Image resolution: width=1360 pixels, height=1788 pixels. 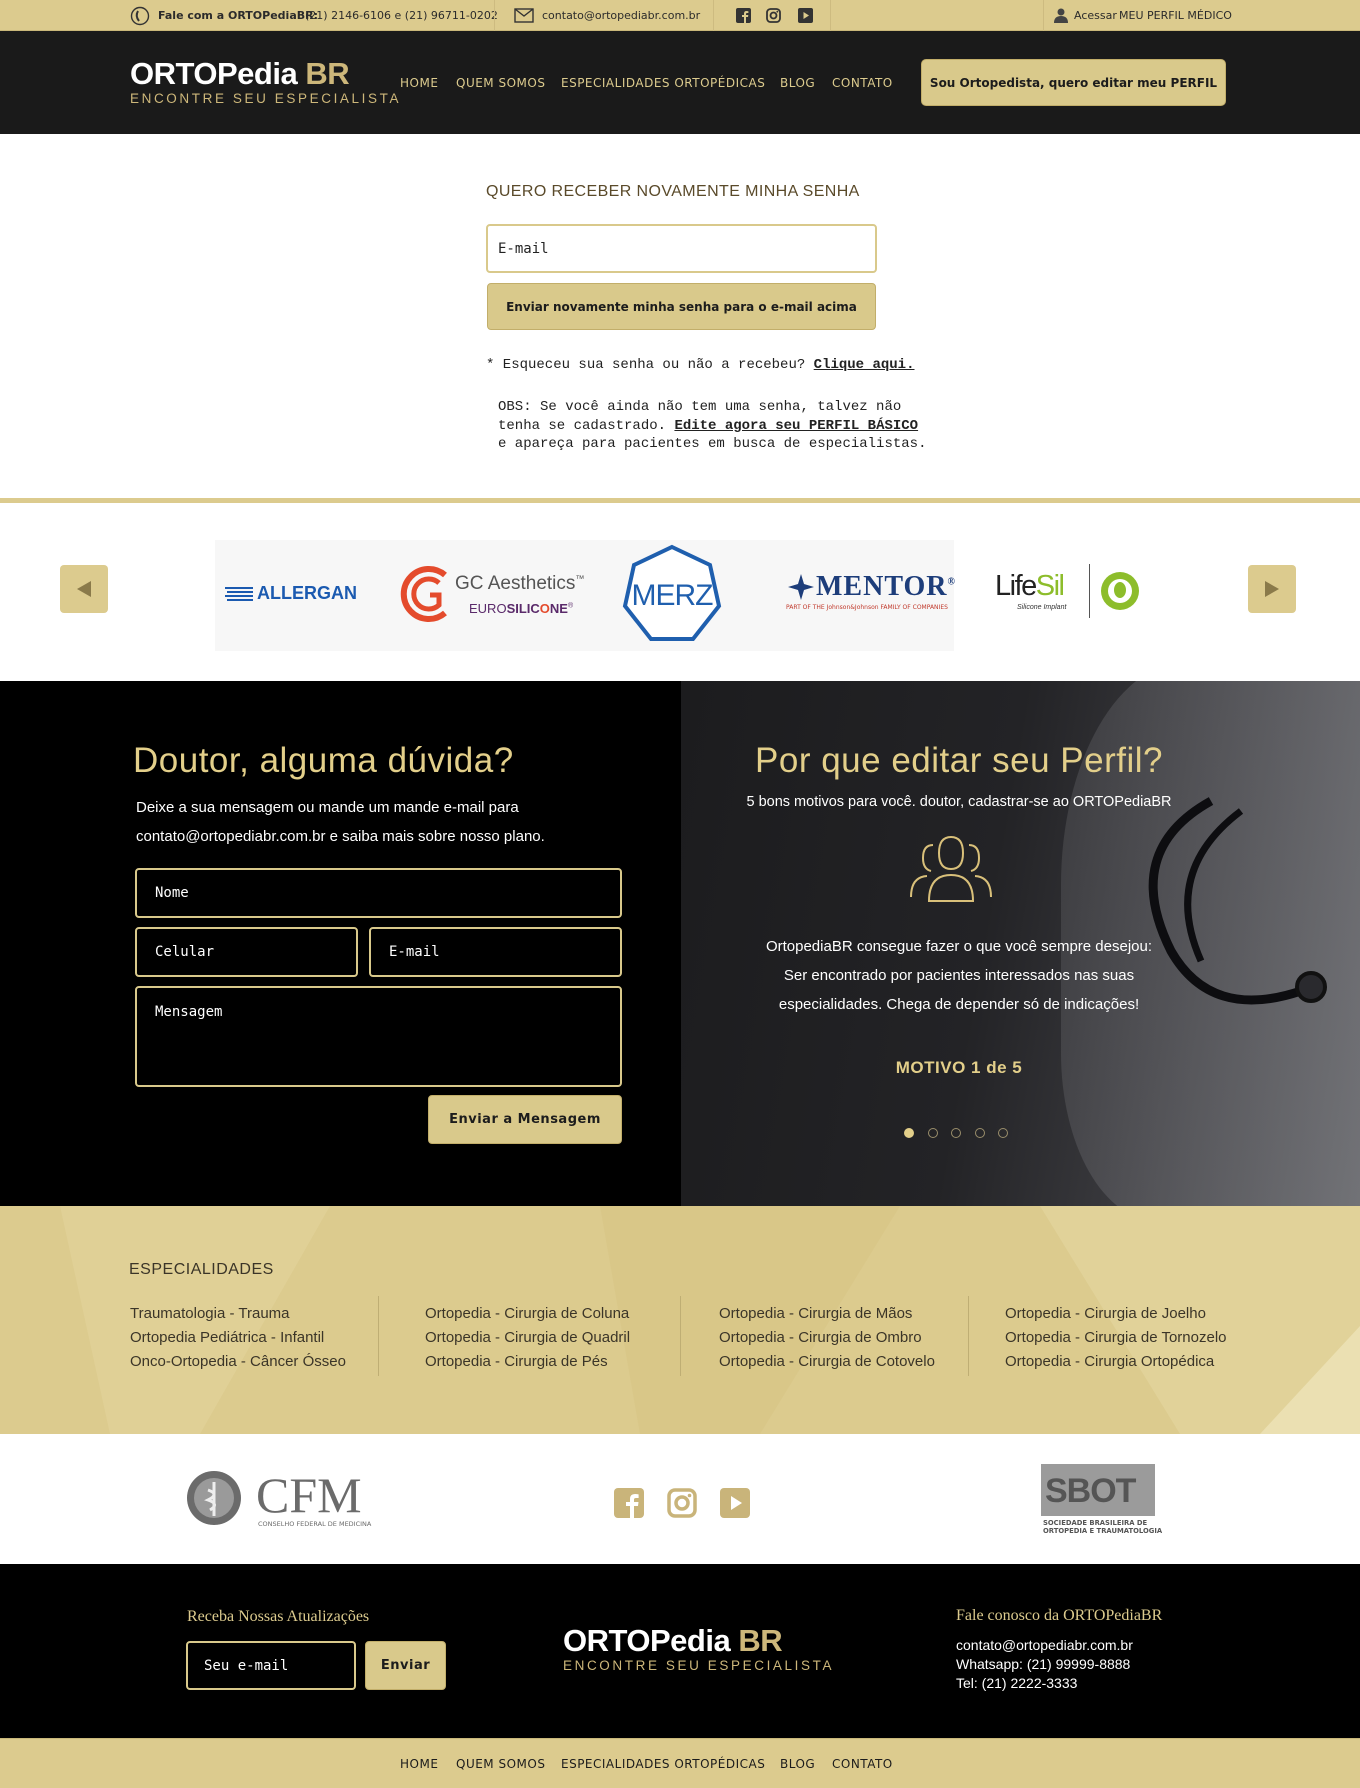 I want to click on footer-tel: Tel: (21) 2222-3333, so click(x=1017, y=1683).